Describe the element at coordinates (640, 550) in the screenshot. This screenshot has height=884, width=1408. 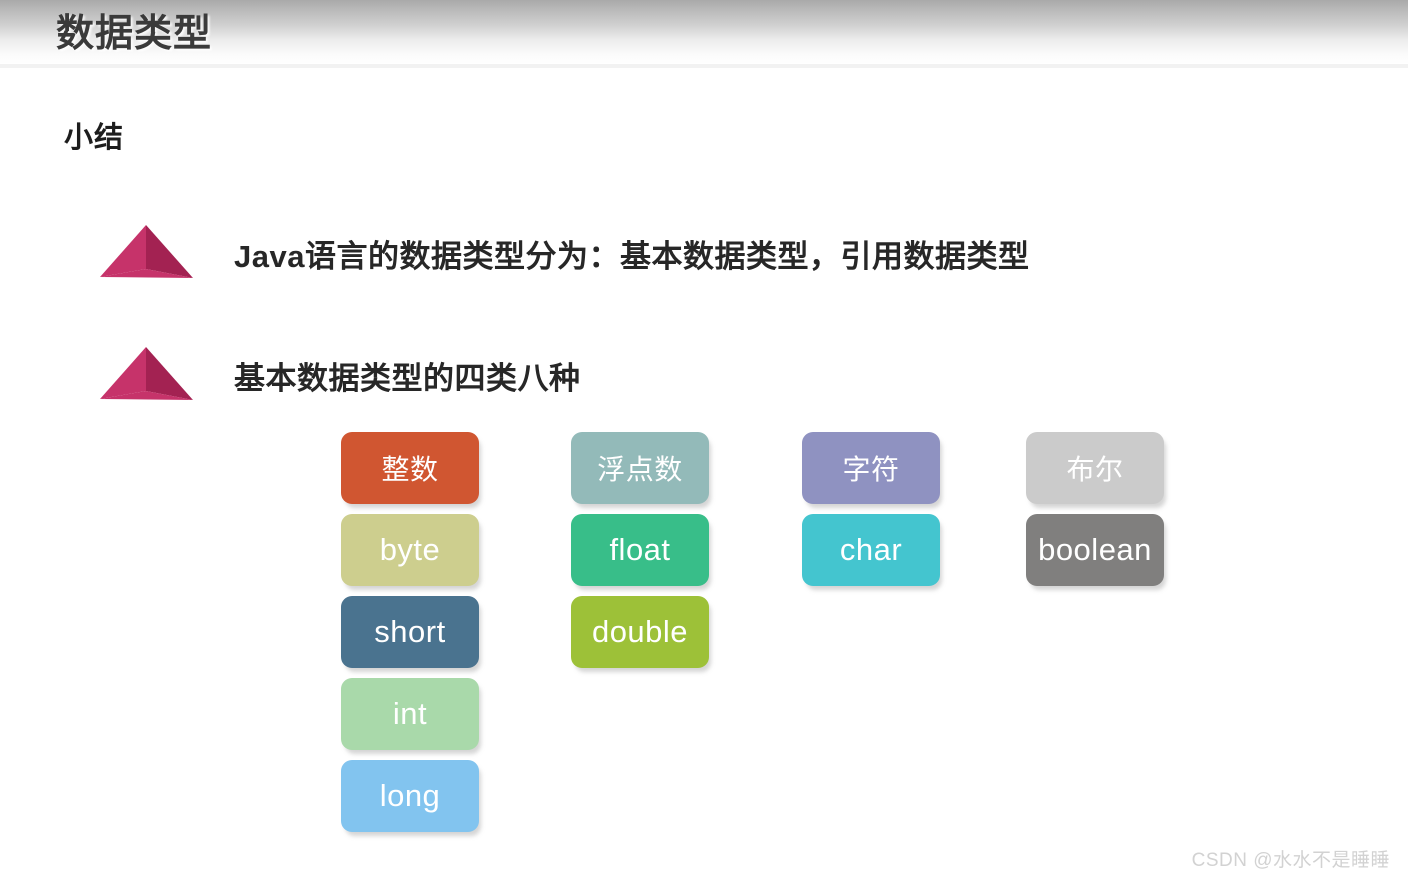
I see `type-box-float: float` at that location.